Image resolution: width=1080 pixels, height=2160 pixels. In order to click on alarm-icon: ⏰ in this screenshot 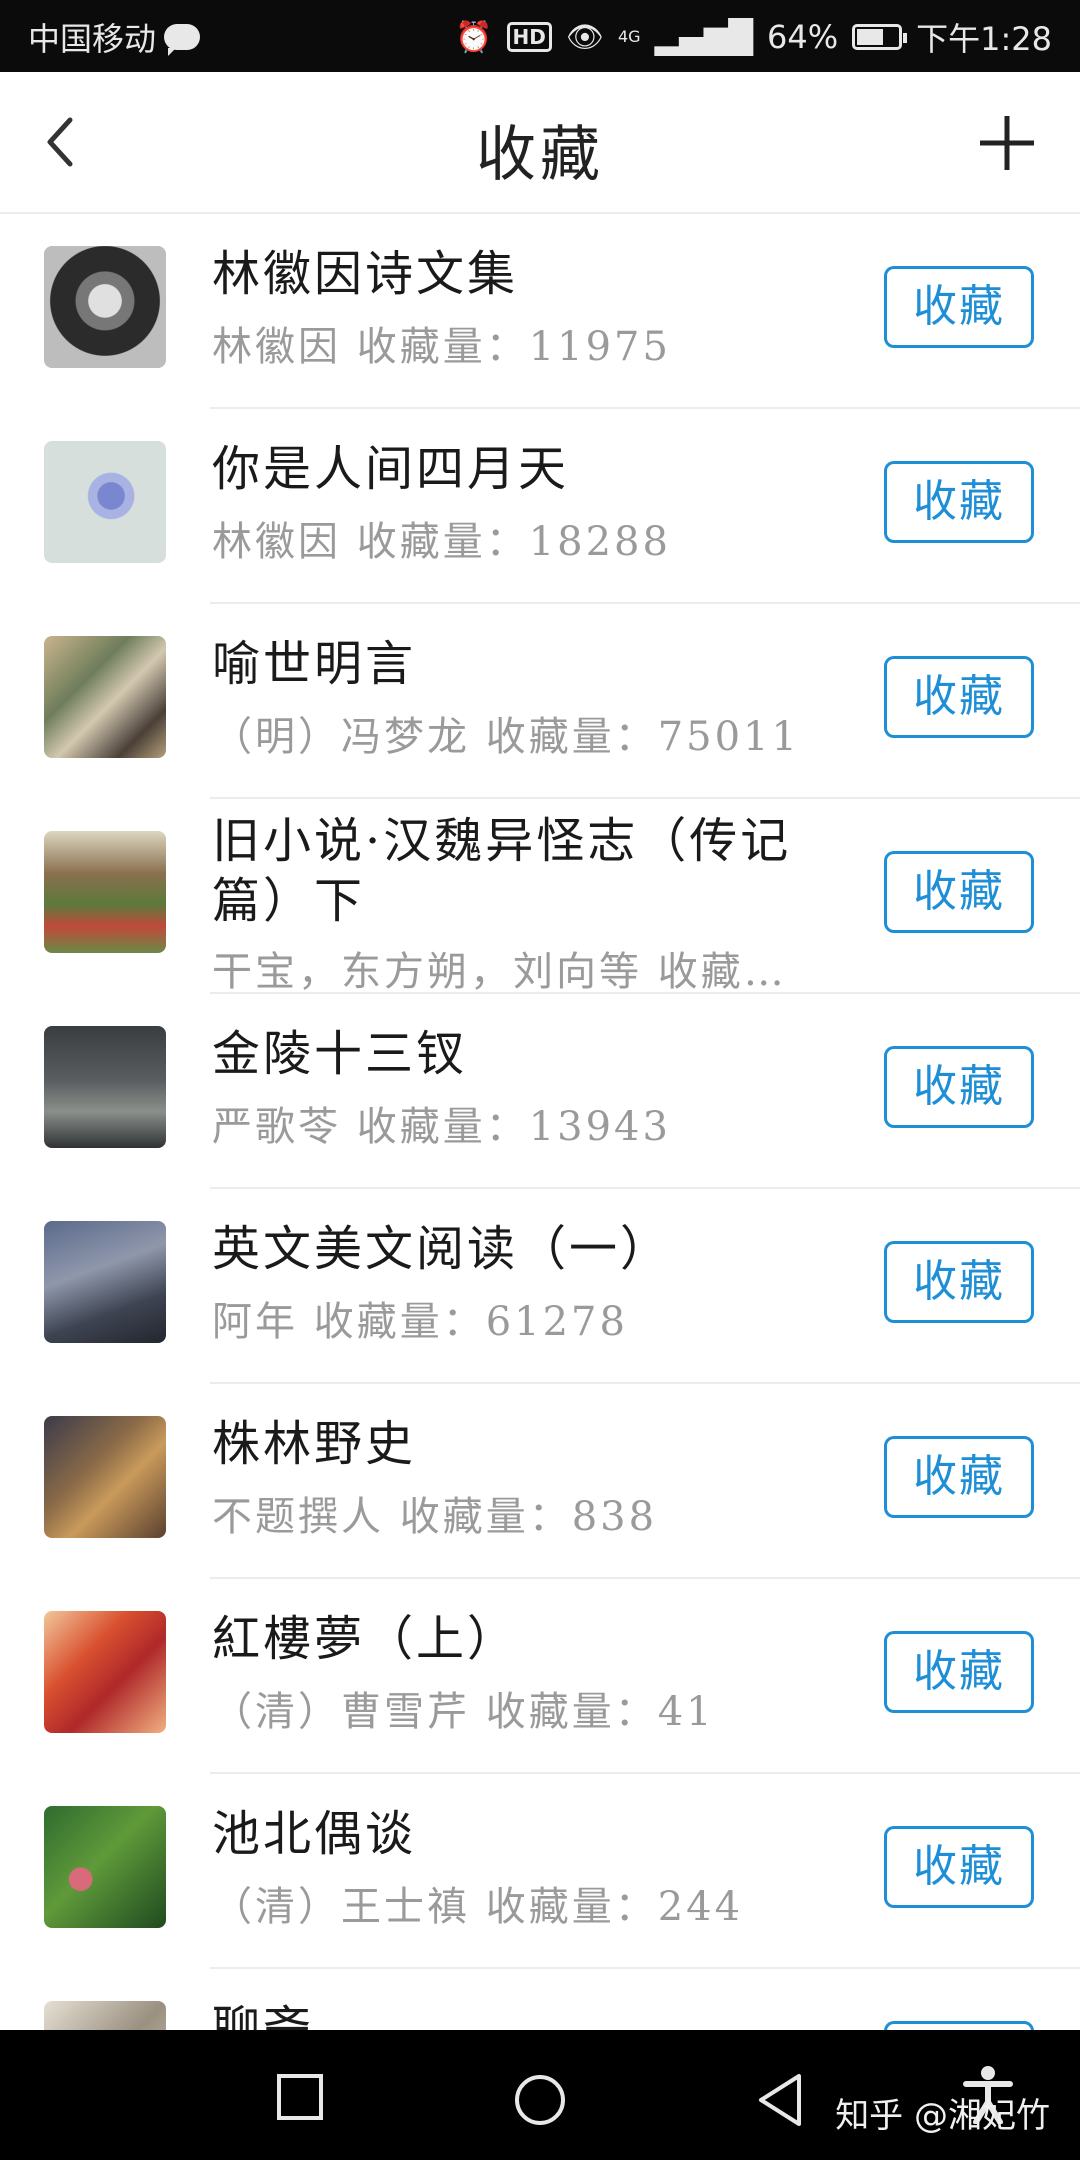, I will do `click(474, 37)`.